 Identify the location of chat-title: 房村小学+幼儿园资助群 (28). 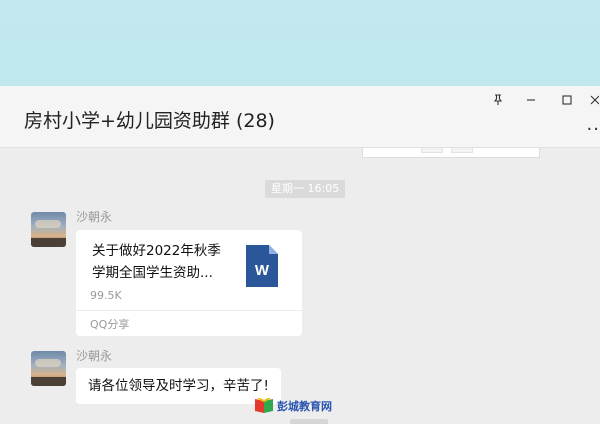
(149, 121).